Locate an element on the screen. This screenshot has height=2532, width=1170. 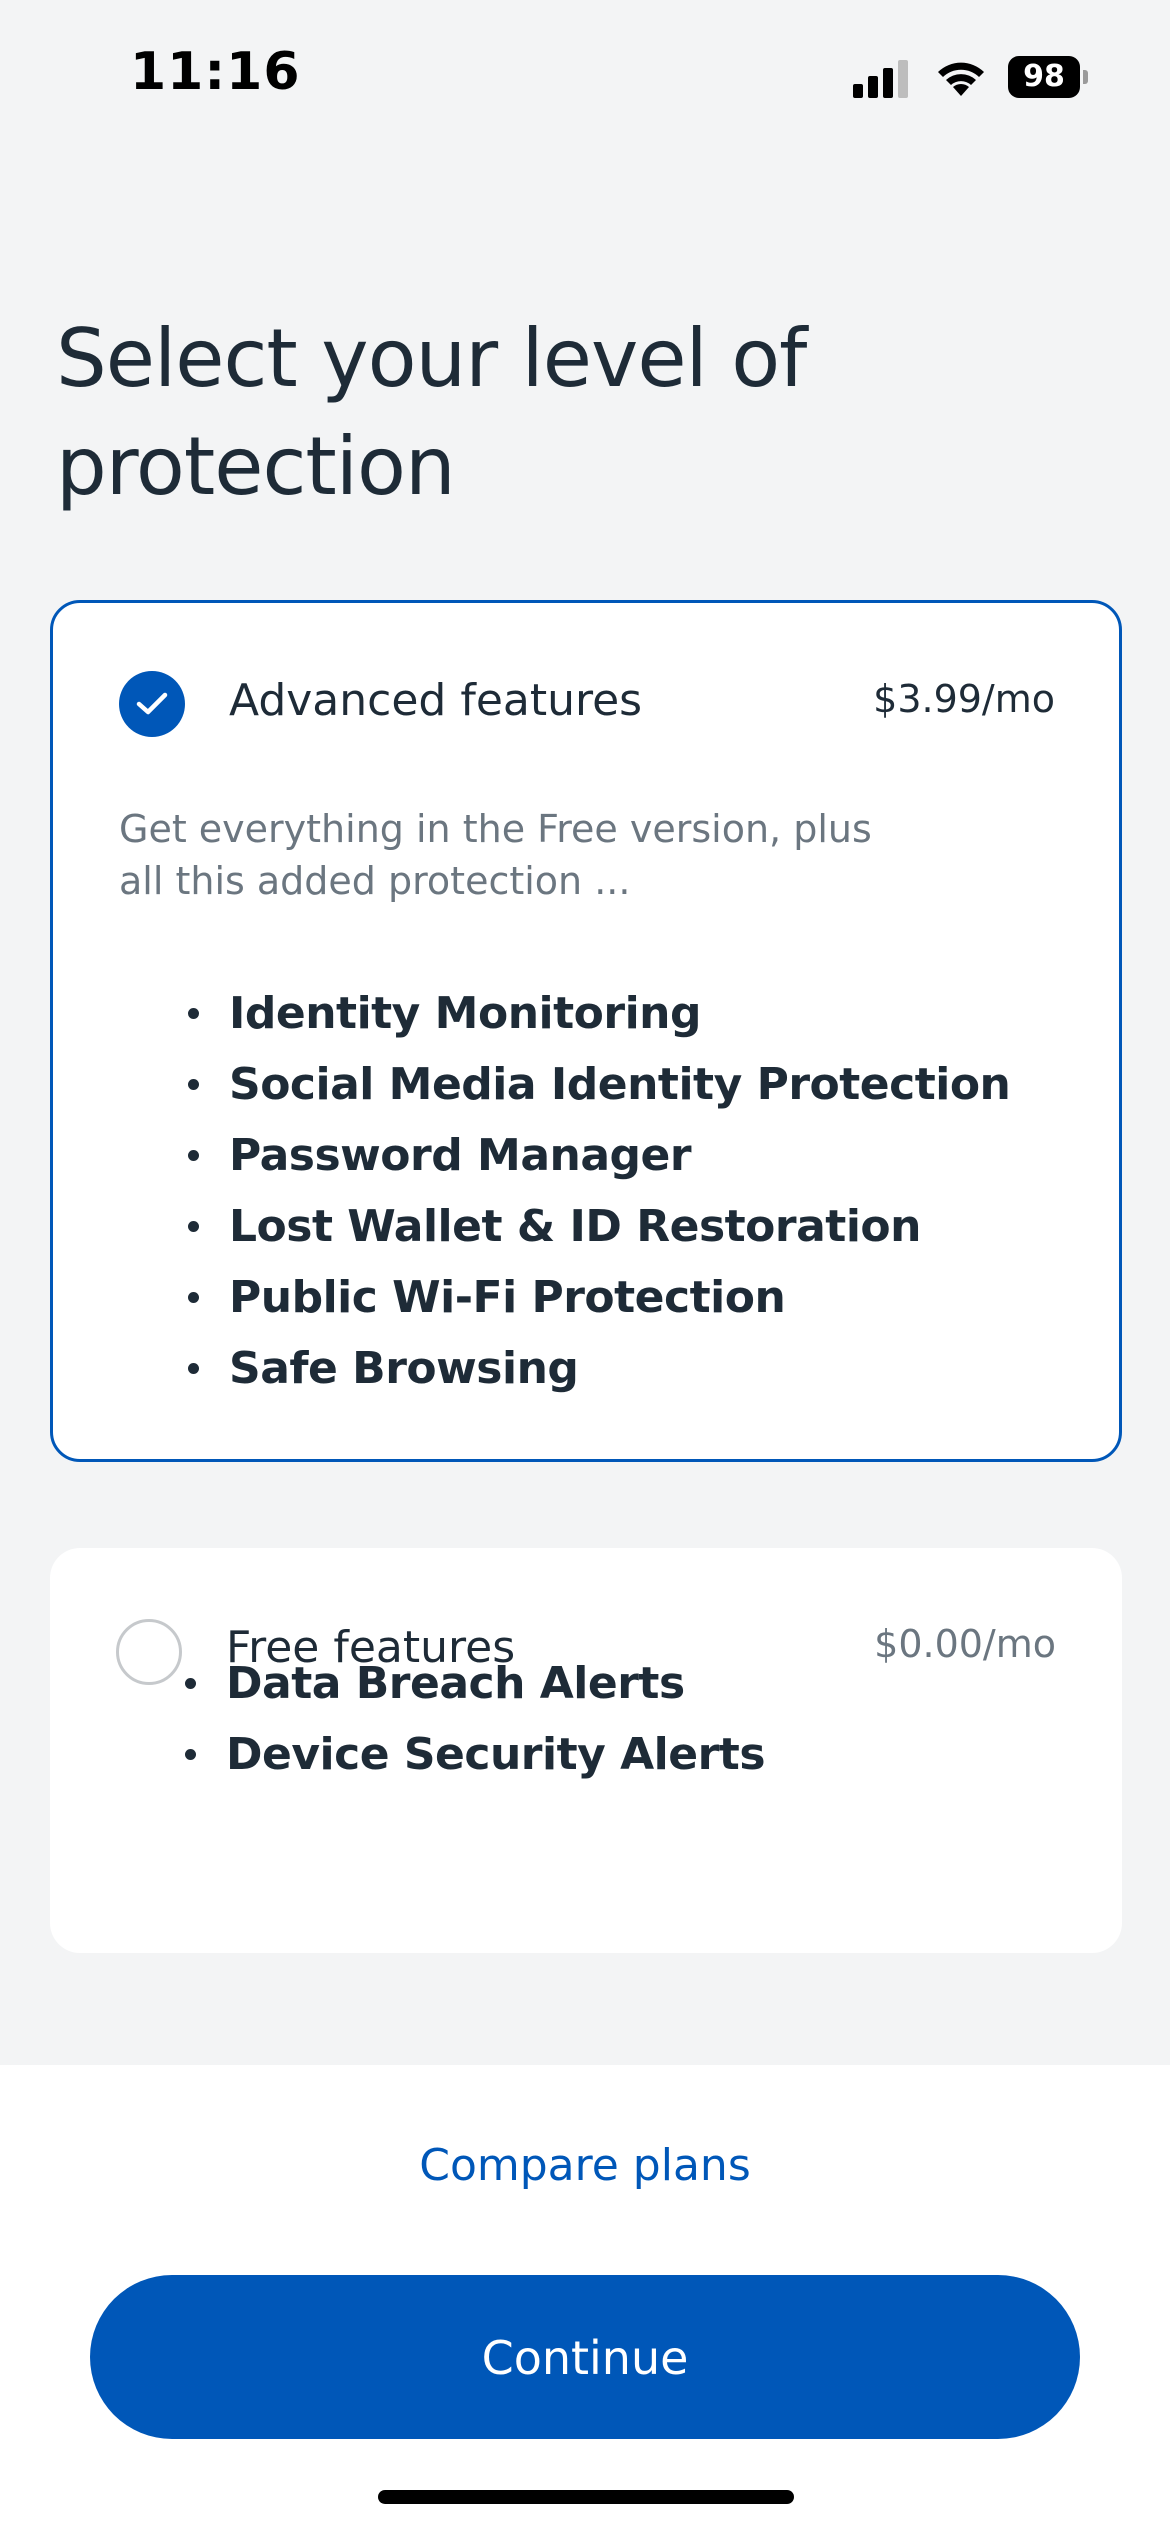
feature-item: Social Media Identity Protection is located at coordinates (572, 1084).